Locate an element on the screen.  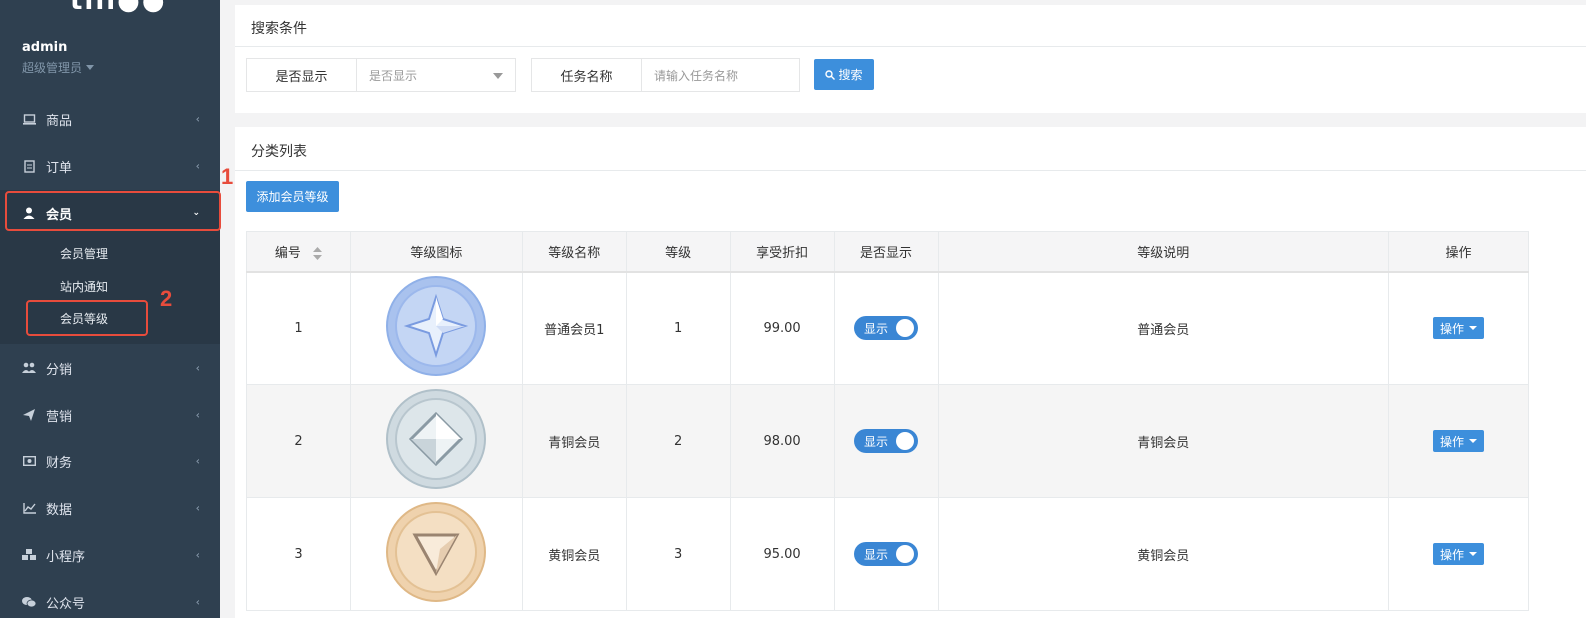
blue-diamond-star-badge-icon is located at coordinates (436, 326).